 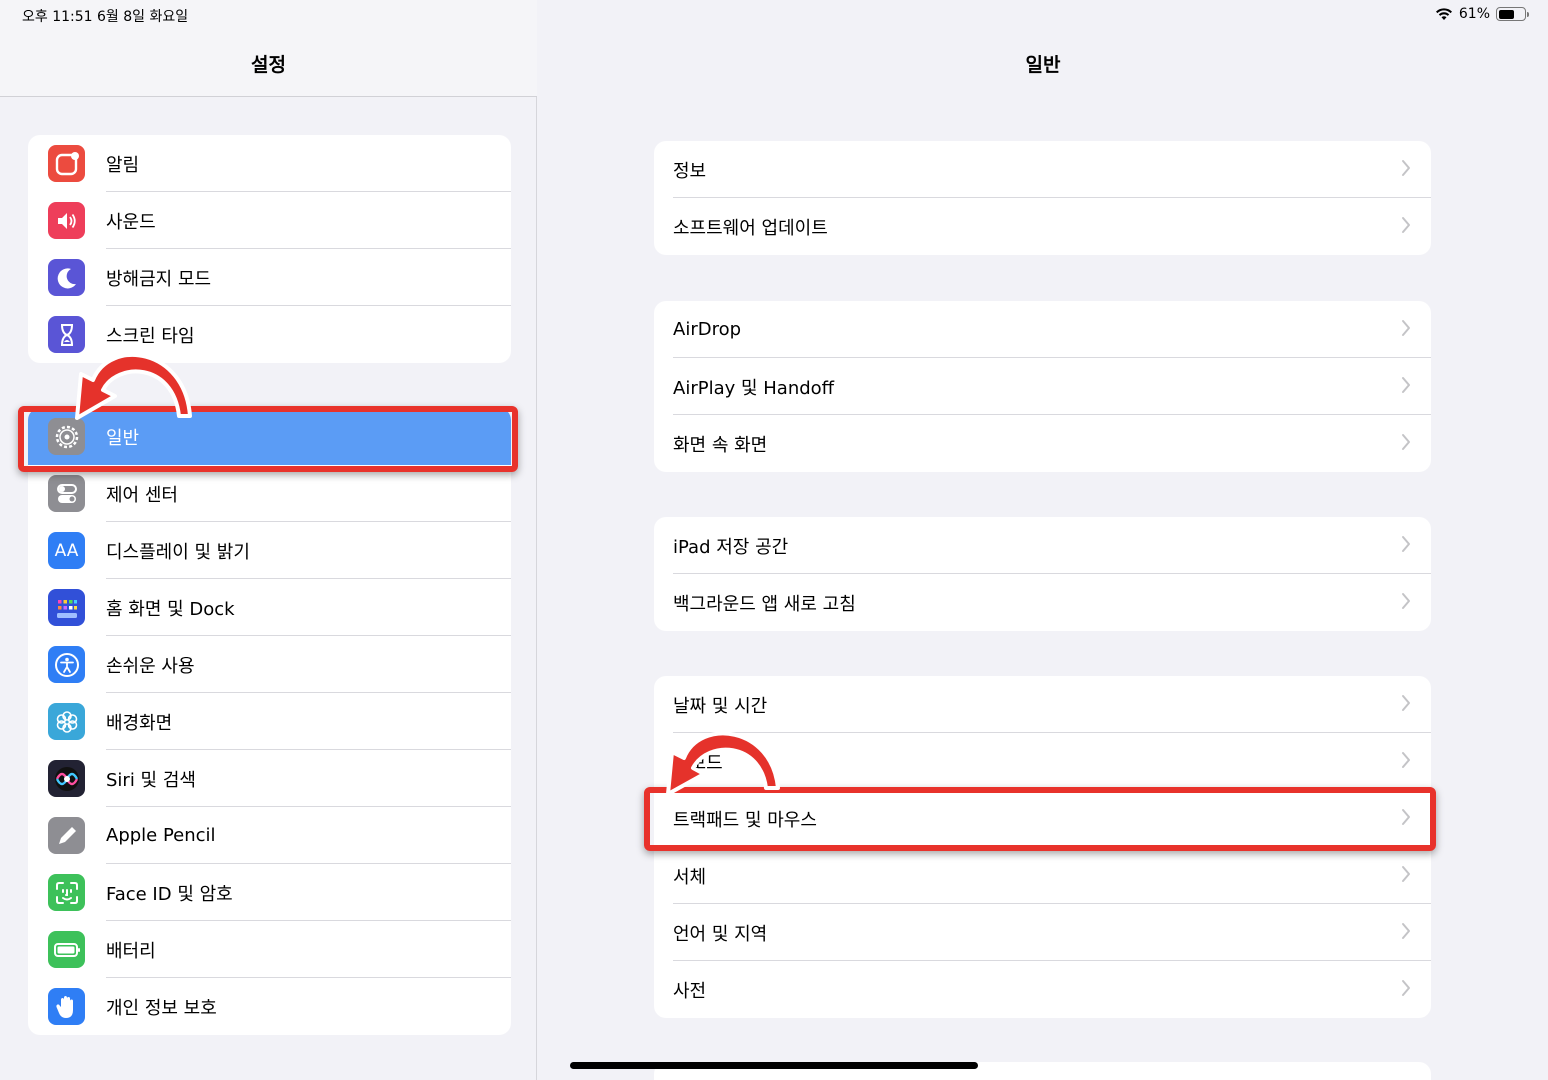 I want to click on general-item-label: 소프트웨어 업데이트, so click(x=750, y=228).